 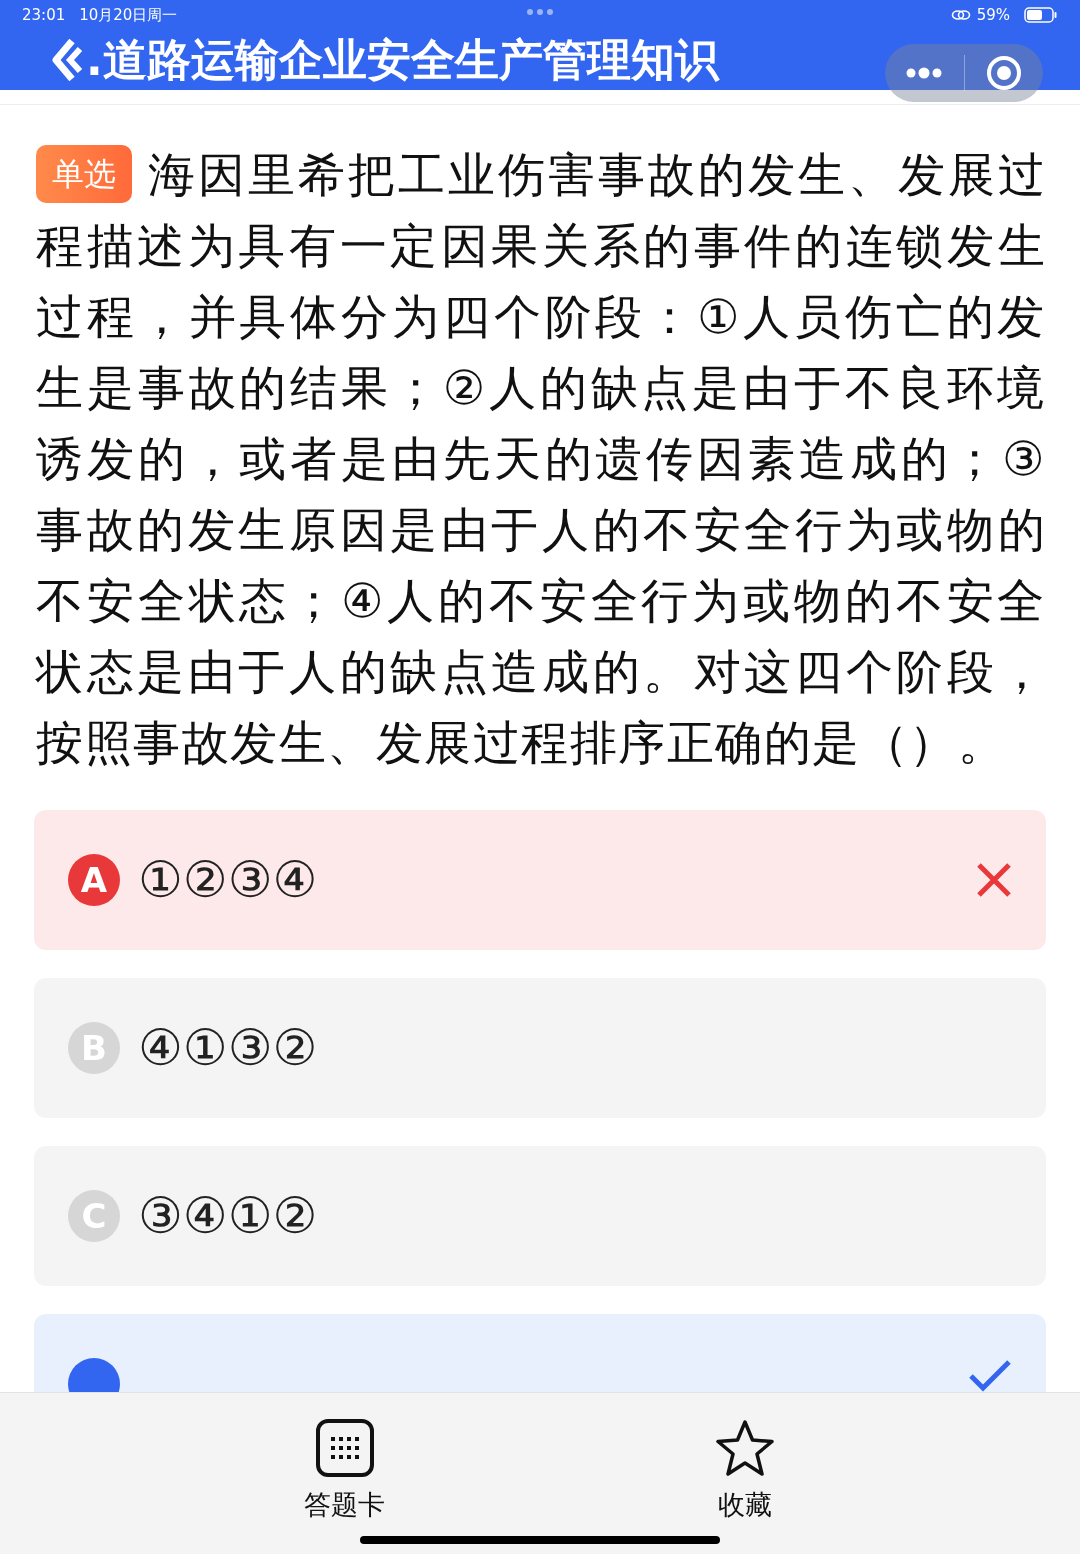 I want to click on option-text: ③④①②, so click(x=228, y=1216).